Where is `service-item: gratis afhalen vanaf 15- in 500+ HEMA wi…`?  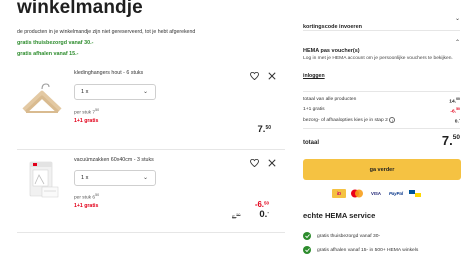 service-item: gratis afhalen vanaf 15- in 500+ HEMA wi… is located at coordinates (360, 250).